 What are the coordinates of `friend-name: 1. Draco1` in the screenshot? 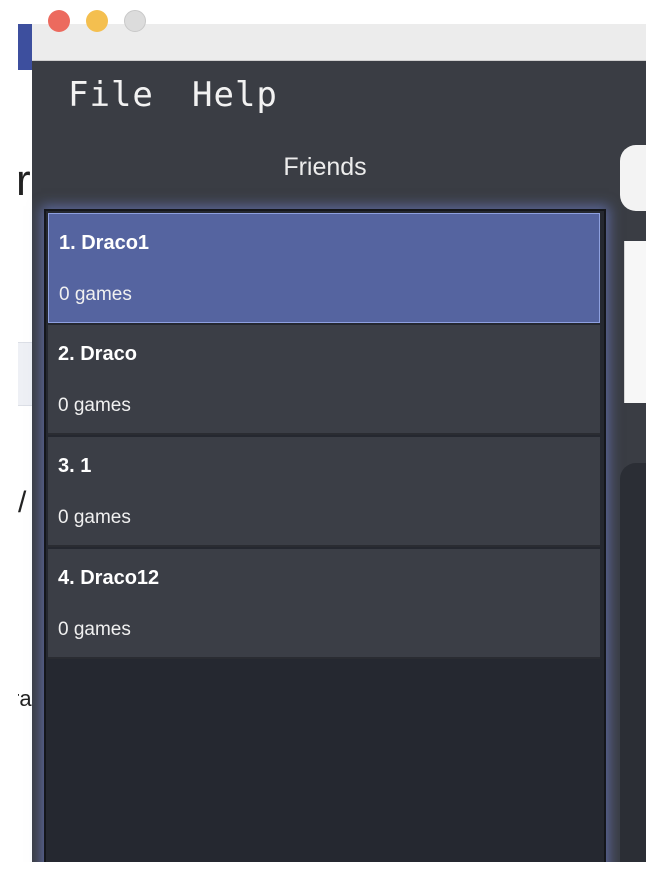 It's located at (104, 243).